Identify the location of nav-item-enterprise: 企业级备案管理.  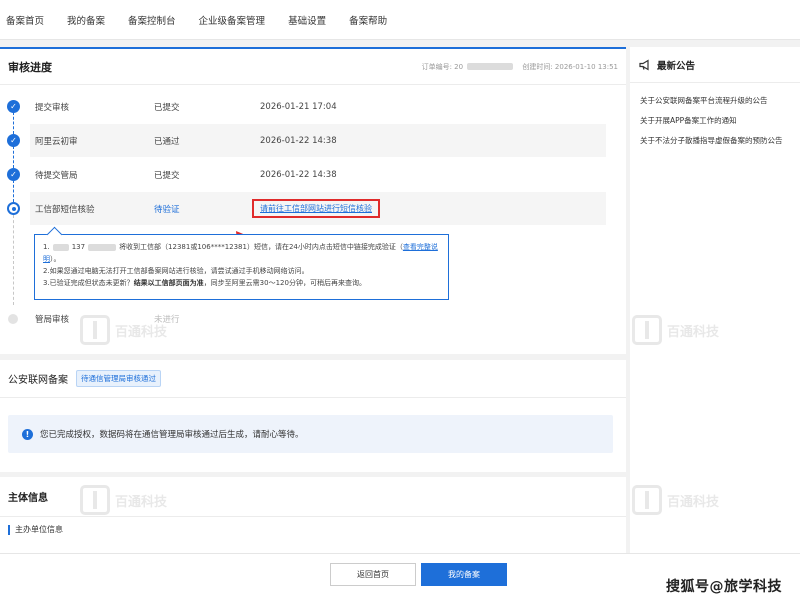
(232, 20).